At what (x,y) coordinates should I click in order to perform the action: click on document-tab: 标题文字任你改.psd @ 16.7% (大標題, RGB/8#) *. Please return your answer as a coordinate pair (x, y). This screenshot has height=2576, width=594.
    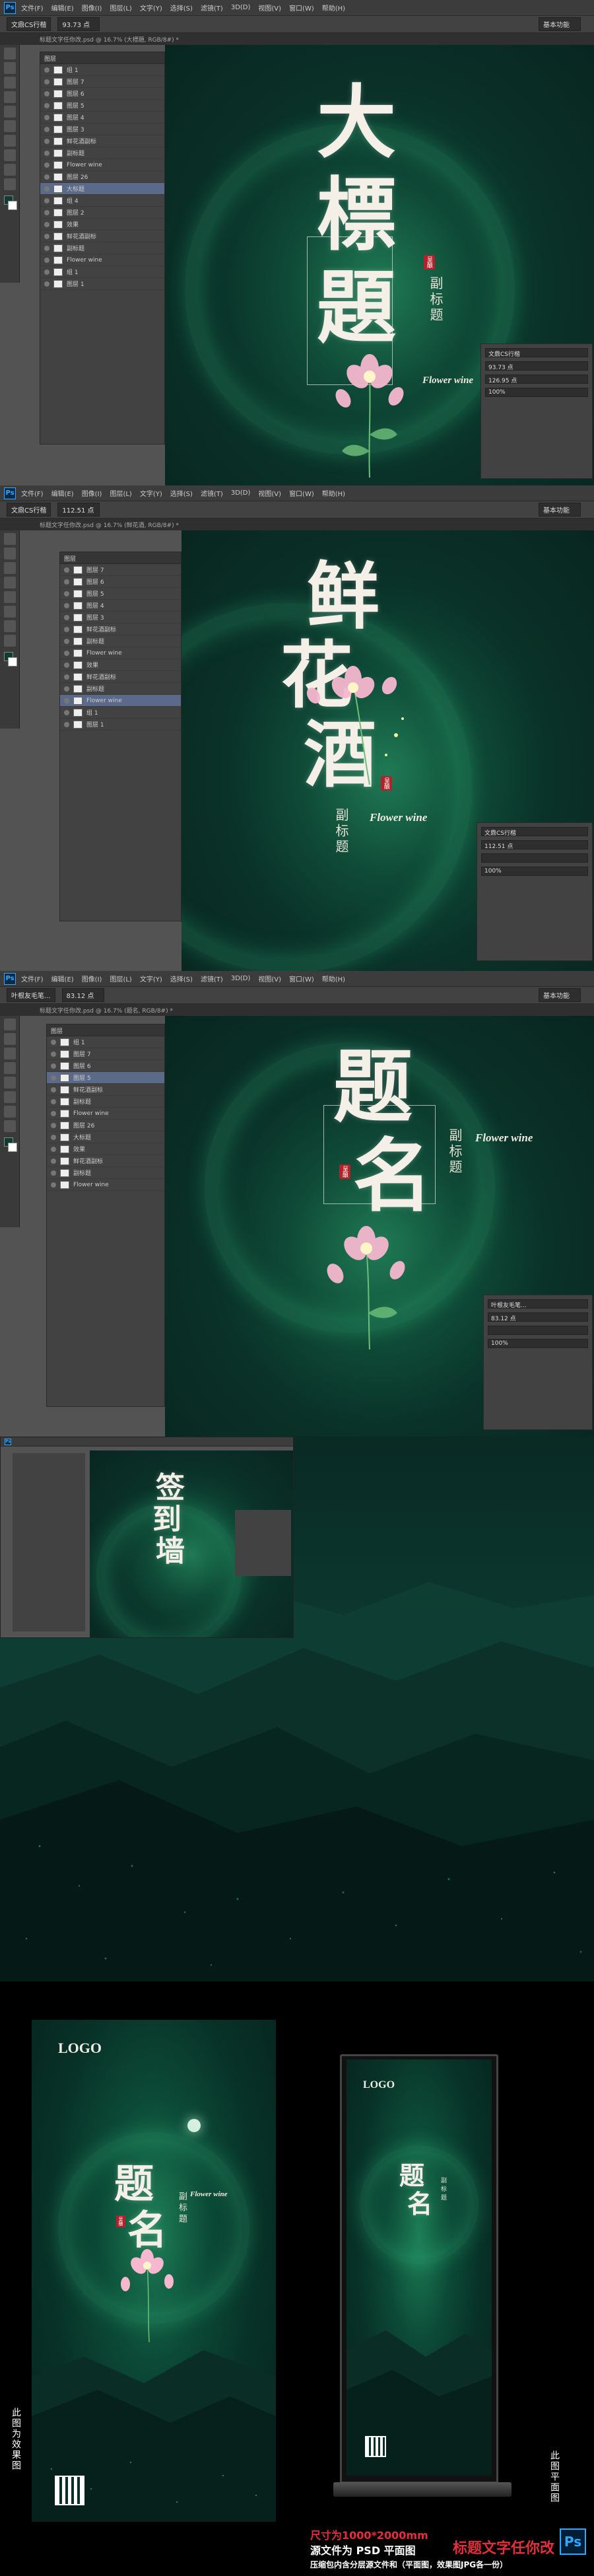
    Looking at the image, I should click on (297, 39).